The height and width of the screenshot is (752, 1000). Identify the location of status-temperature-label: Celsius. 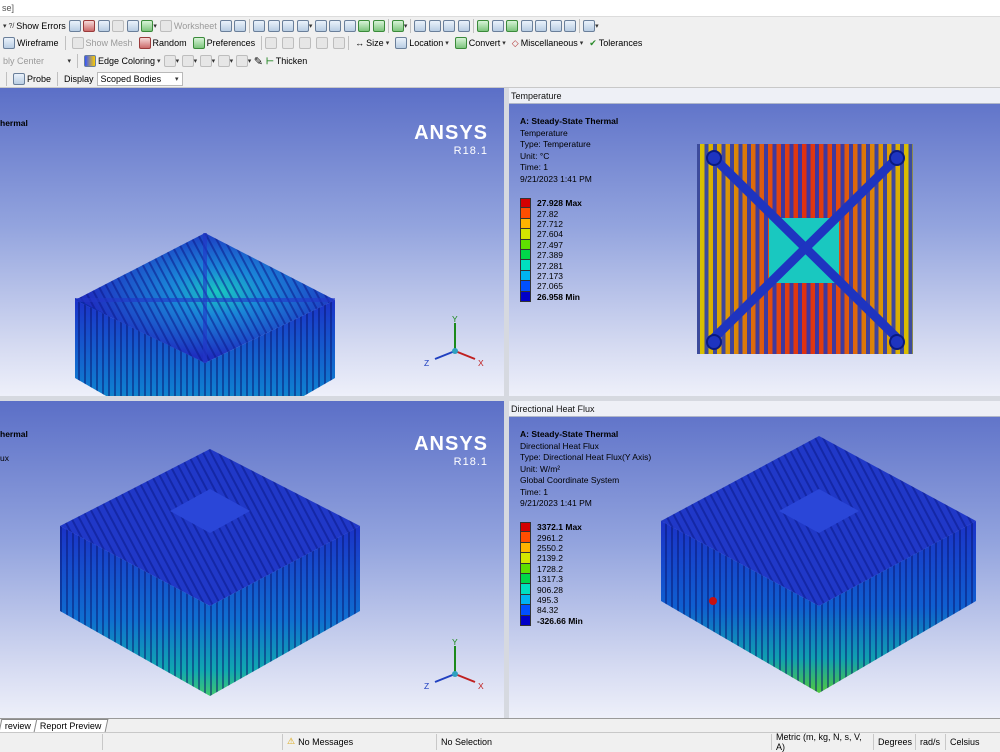
(965, 741).